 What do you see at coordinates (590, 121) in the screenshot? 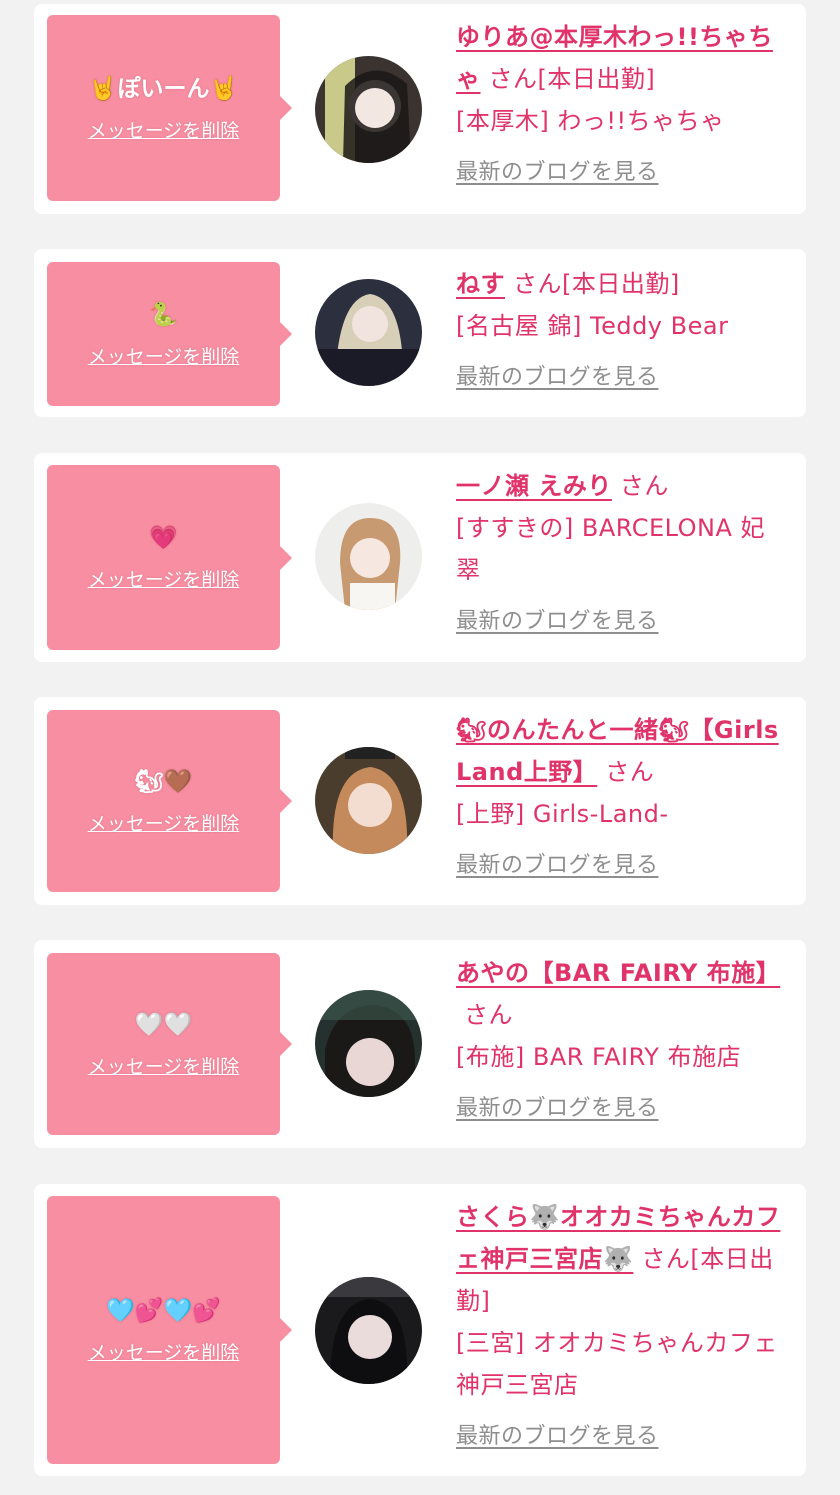
I see `shop-name: [本厚木] わっ!!ちゃちゃ` at bounding box center [590, 121].